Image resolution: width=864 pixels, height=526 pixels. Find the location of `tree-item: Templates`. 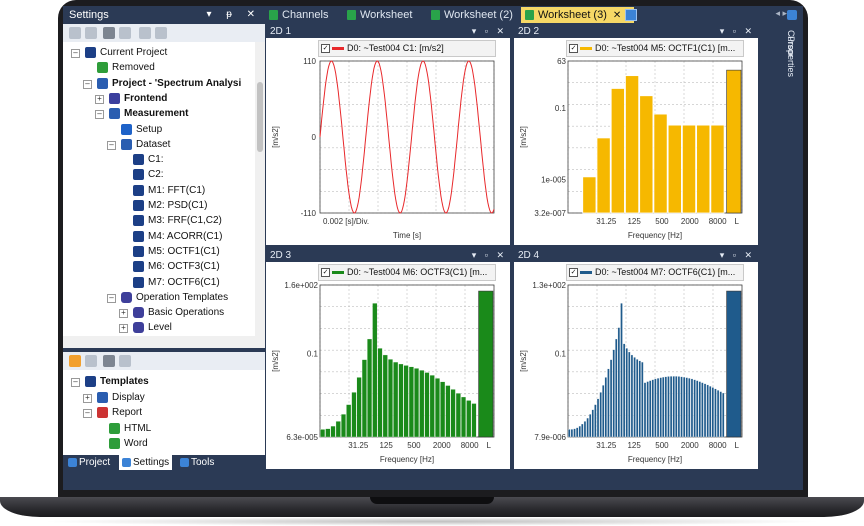

tree-item: Templates is located at coordinates (124, 381).